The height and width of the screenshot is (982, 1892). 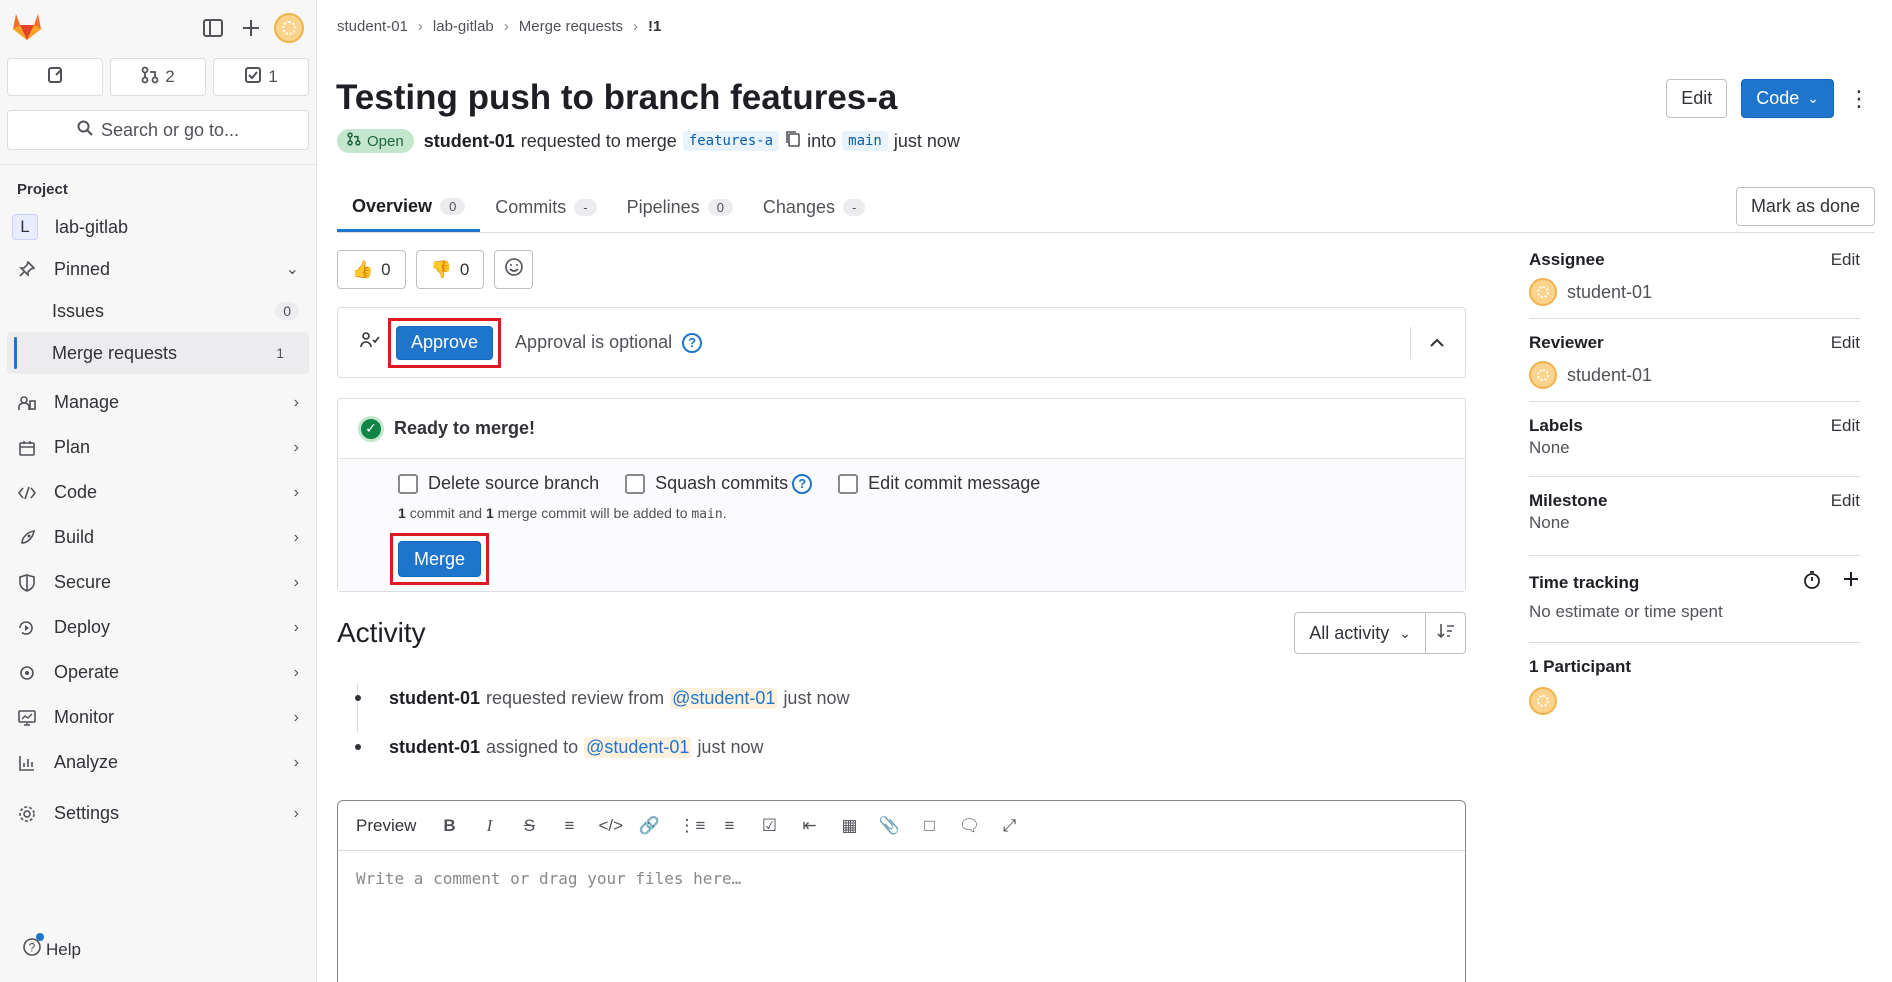 What do you see at coordinates (514, 269) in the screenshot?
I see `add-reaction-button` at bounding box center [514, 269].